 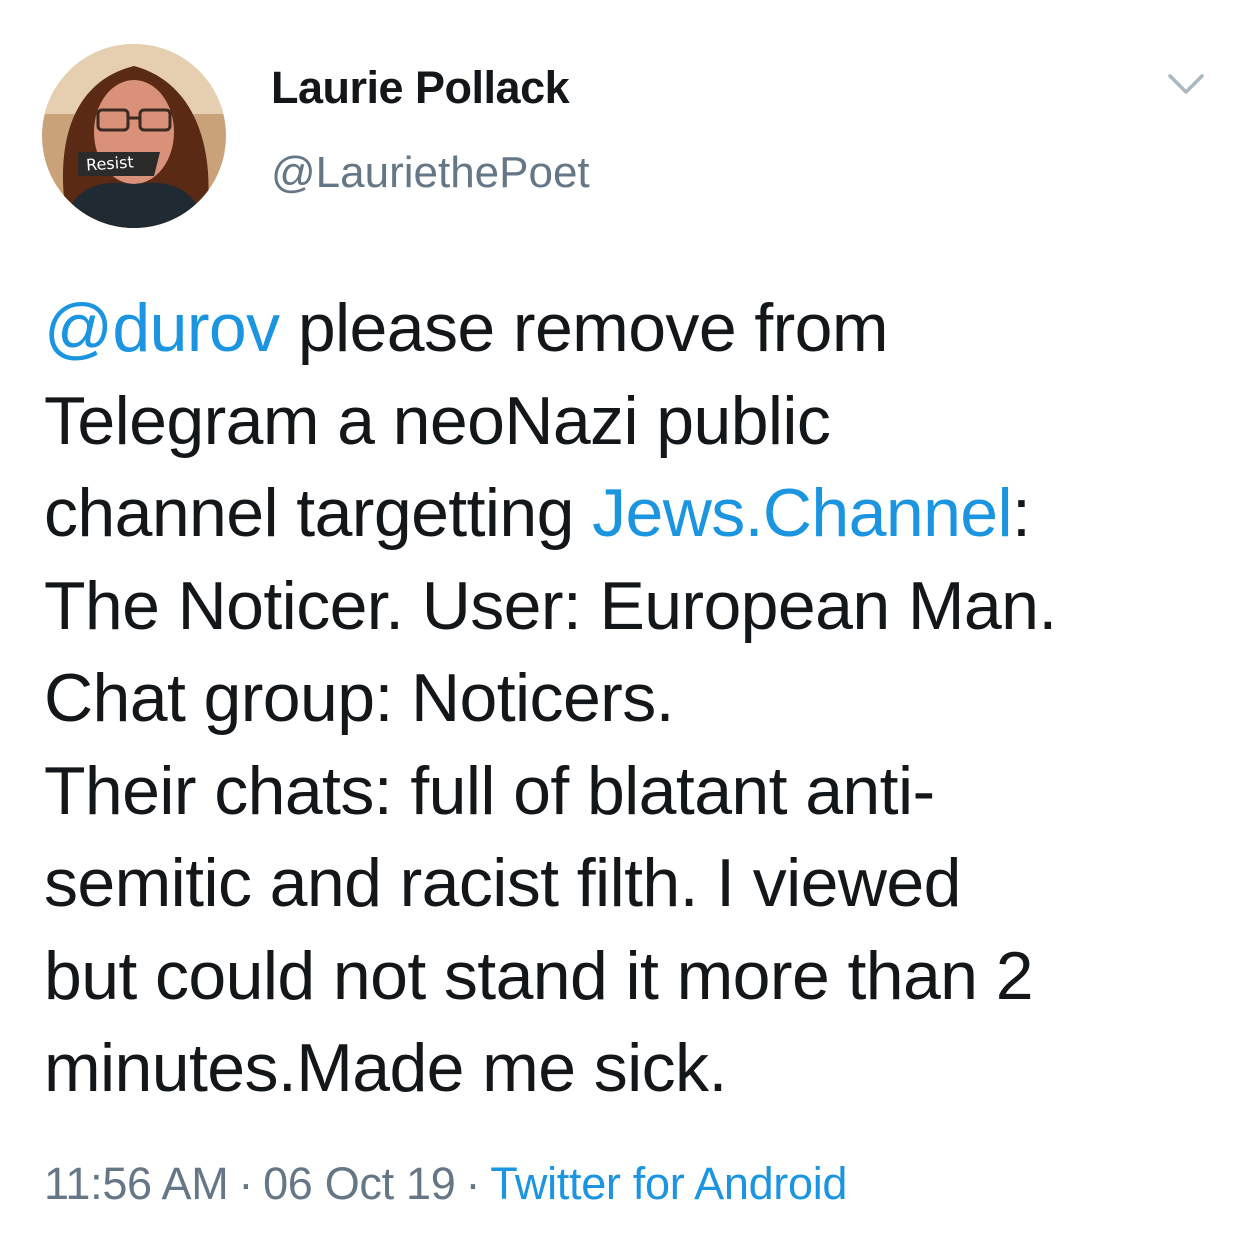 I want to click on avatar-badge-text: Resist, so click(x=110, y=163).